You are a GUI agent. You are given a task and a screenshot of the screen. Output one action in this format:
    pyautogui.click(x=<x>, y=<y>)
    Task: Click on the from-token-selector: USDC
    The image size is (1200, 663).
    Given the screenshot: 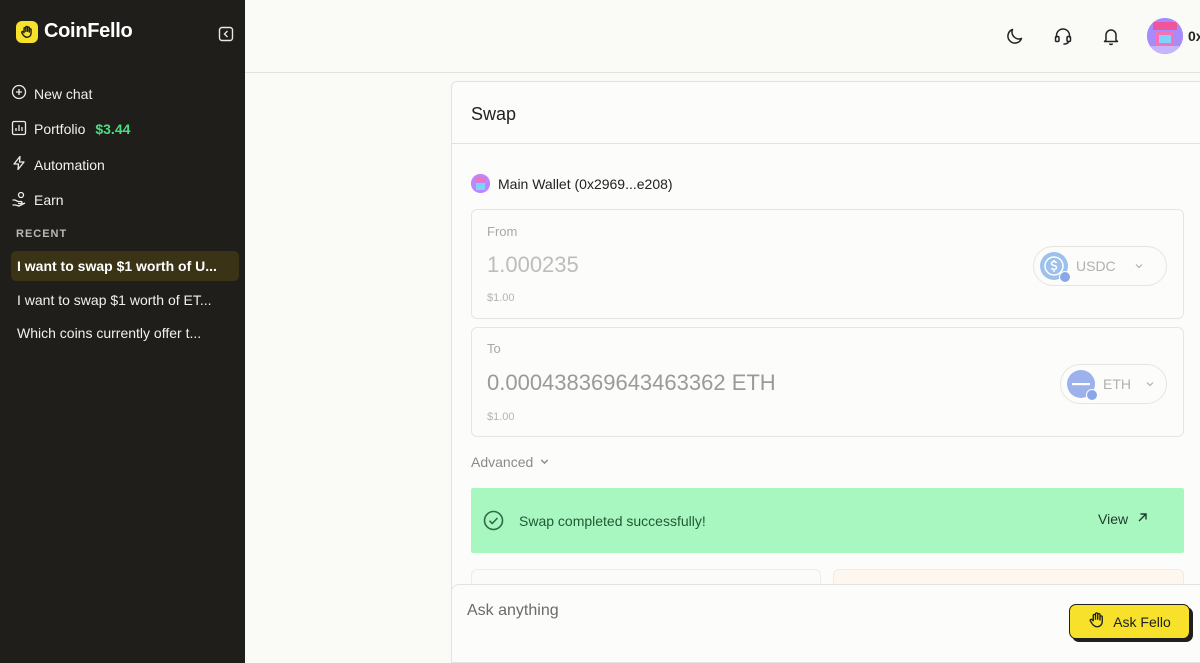 What is the action you would take?
    pyautogui.click(x=1100, y=266)
    